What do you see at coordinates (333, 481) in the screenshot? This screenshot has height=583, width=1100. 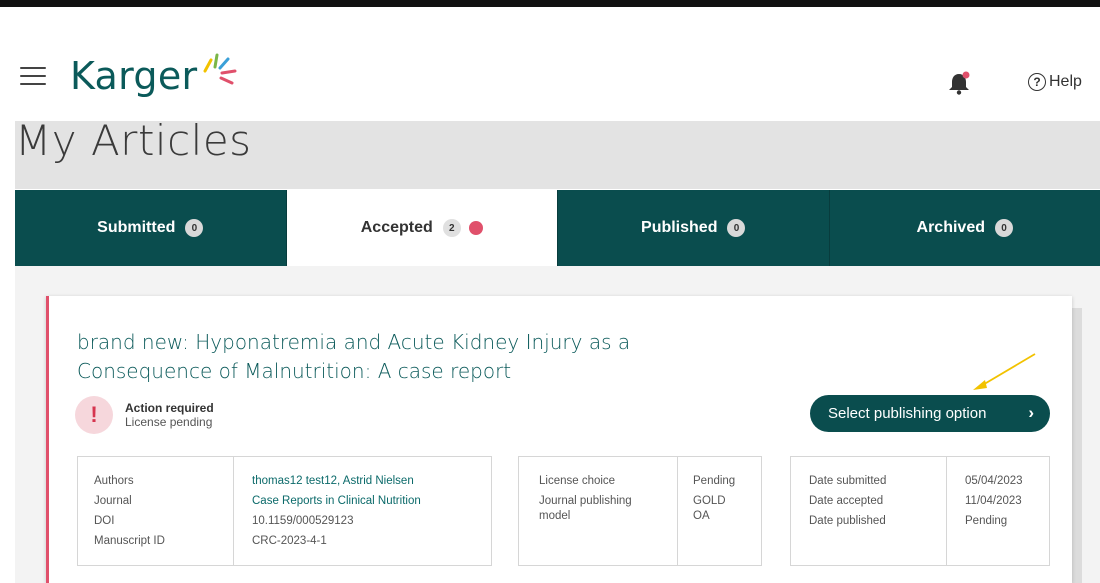 I see `authors-value: thomas12 test12, Astrid Nielsen` at bounding box center [333, 481].